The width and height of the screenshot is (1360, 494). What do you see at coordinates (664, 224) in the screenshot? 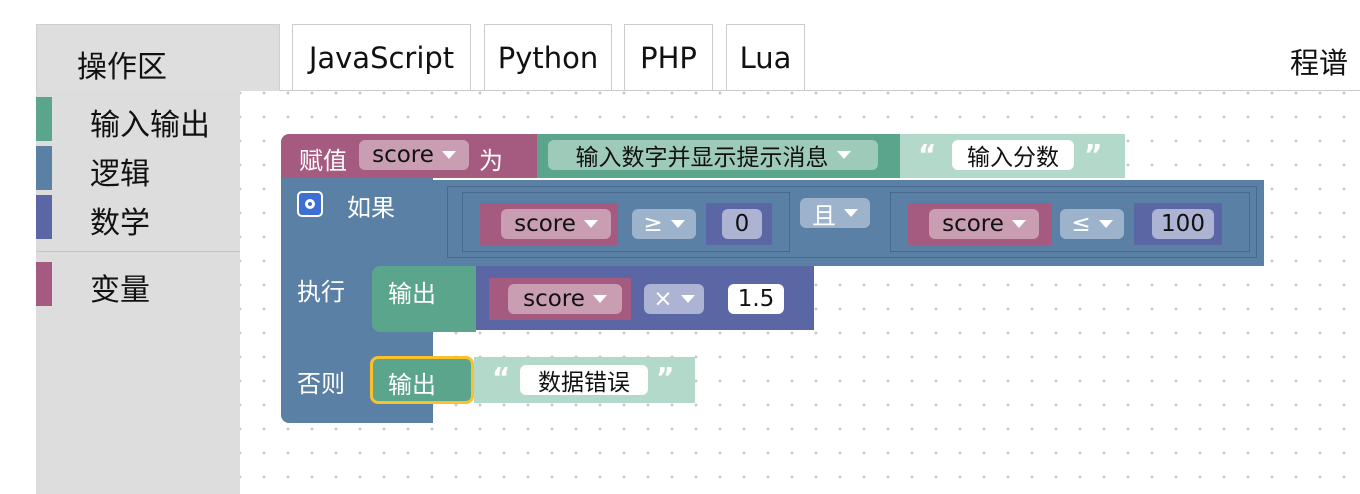
I see `compare-operator-dropdown: ≥` at bounding box center [664, 224].